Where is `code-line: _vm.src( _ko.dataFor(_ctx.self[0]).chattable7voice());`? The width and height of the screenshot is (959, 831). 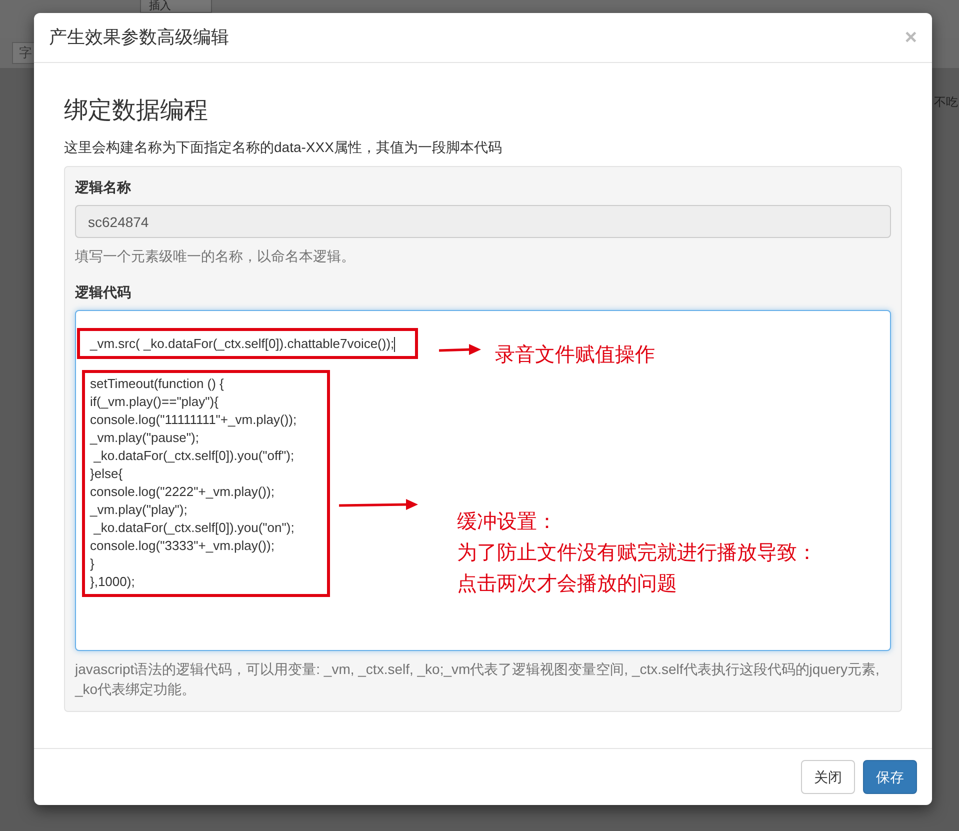 code-line: _vm.src( _ko.dataFor(_ctx.self[0]).chattable7voice()); is located at coordinates (242, 343).